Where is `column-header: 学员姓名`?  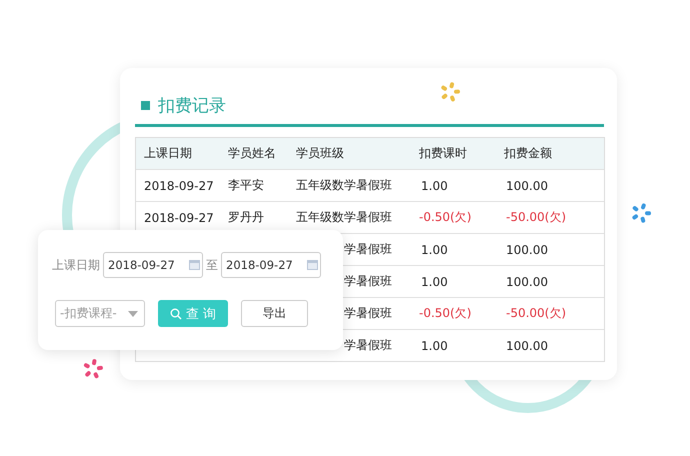 column-header: 学员姓名 is located at coordinates (252, 153).